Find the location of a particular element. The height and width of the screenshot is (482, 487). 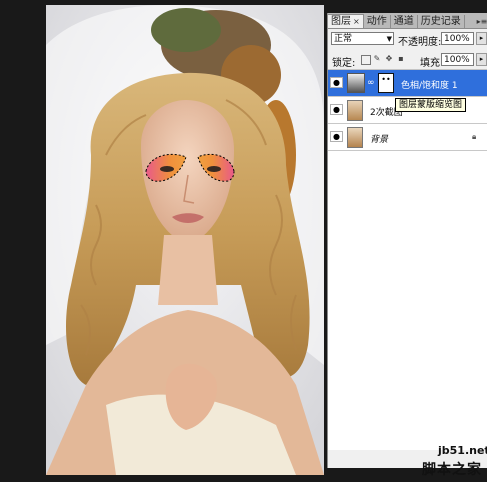

layer-name: 色相/饱和度 1 is located at coordinates (429, 86).